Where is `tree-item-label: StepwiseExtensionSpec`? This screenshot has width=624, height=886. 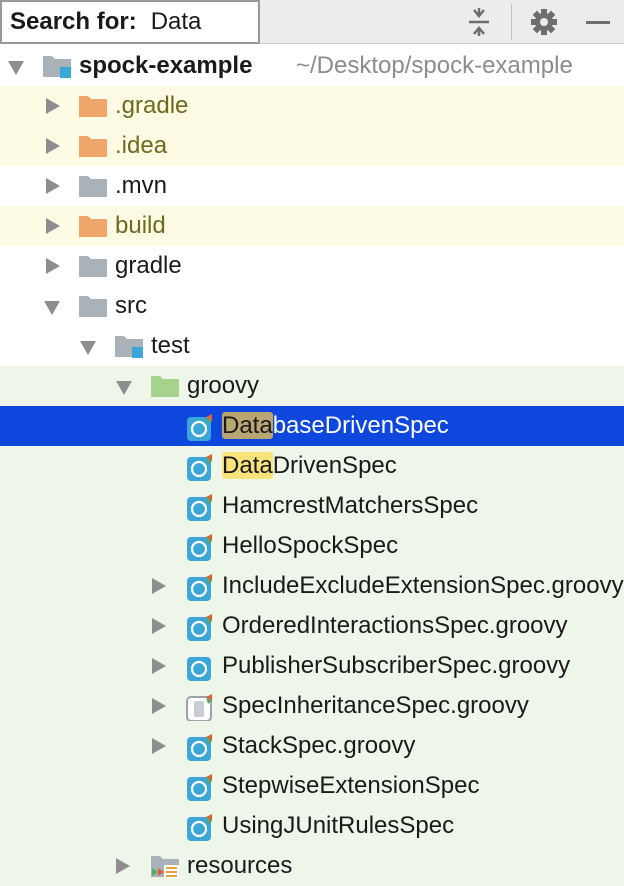 tree-item-label: StepwiseExtensionSpec is located at coordinates (350, 786).